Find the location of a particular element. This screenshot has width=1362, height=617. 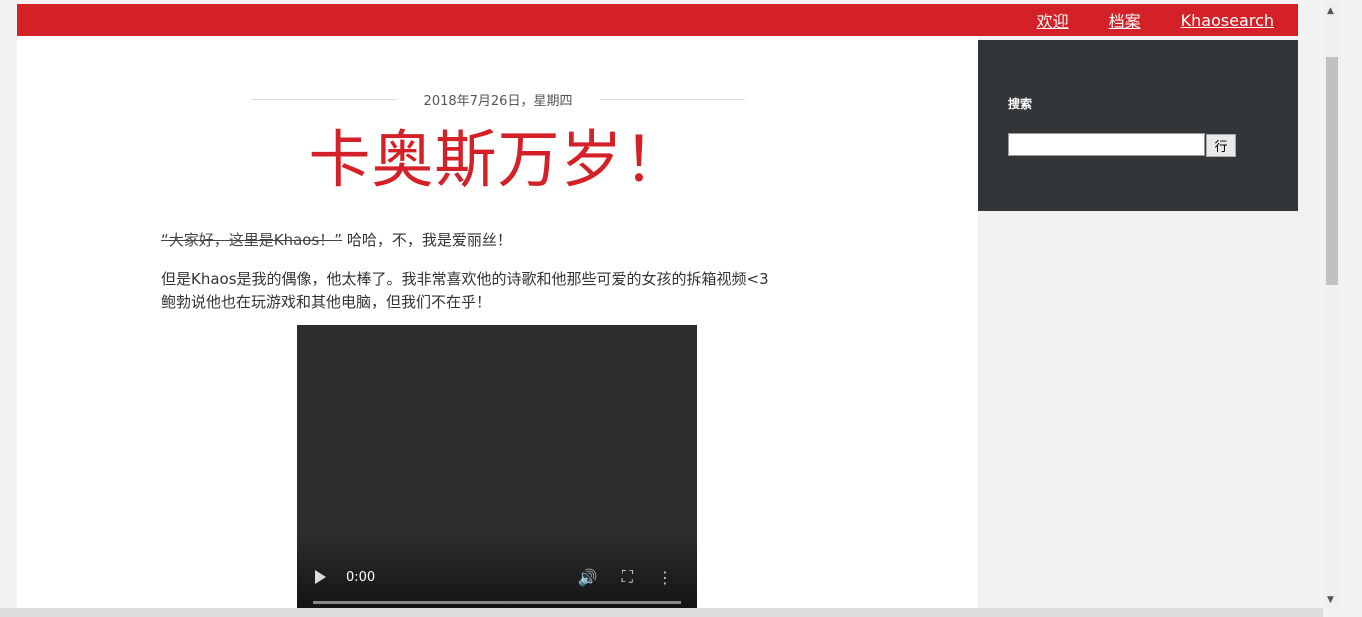

scrollbar-thumb is located at coordinates (1332, 171).